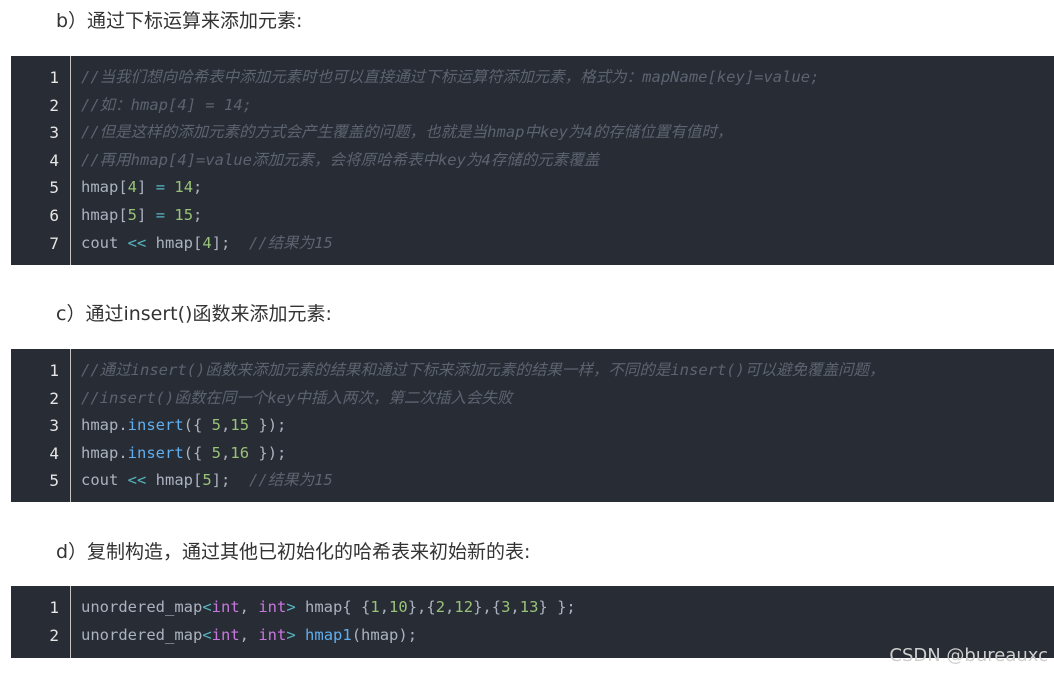 This screenshot has width=1054, height=674. What do you see at coordinates (137, 480) in the screenshot?
I see `code-token: <<` at bounding box center [137, 480].